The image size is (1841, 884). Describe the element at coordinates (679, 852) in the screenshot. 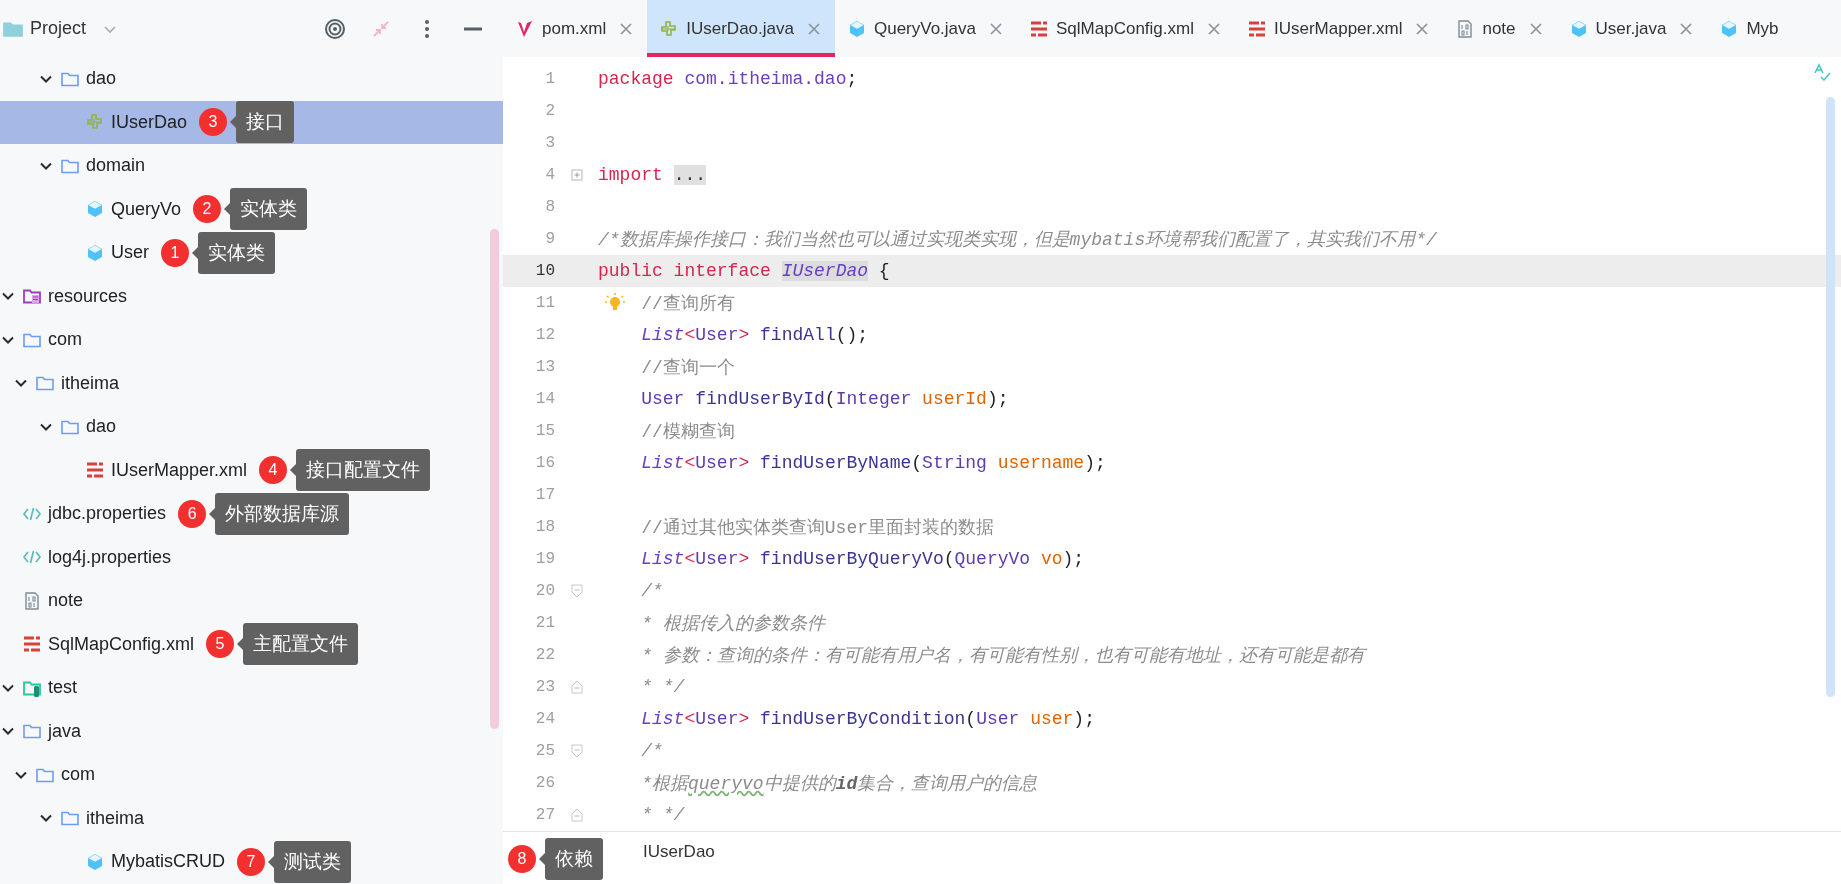

I see `breadcrumb: IUserDao` at that location.